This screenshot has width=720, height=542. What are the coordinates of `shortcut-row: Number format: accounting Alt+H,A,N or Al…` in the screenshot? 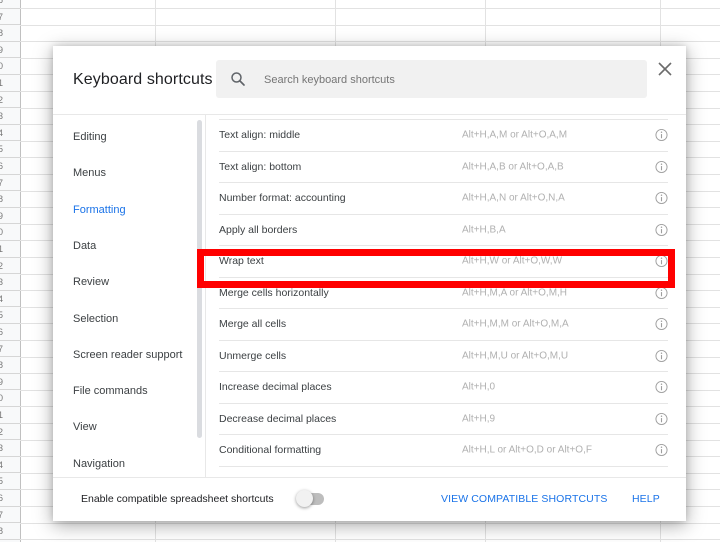 It's located at (443, 199).